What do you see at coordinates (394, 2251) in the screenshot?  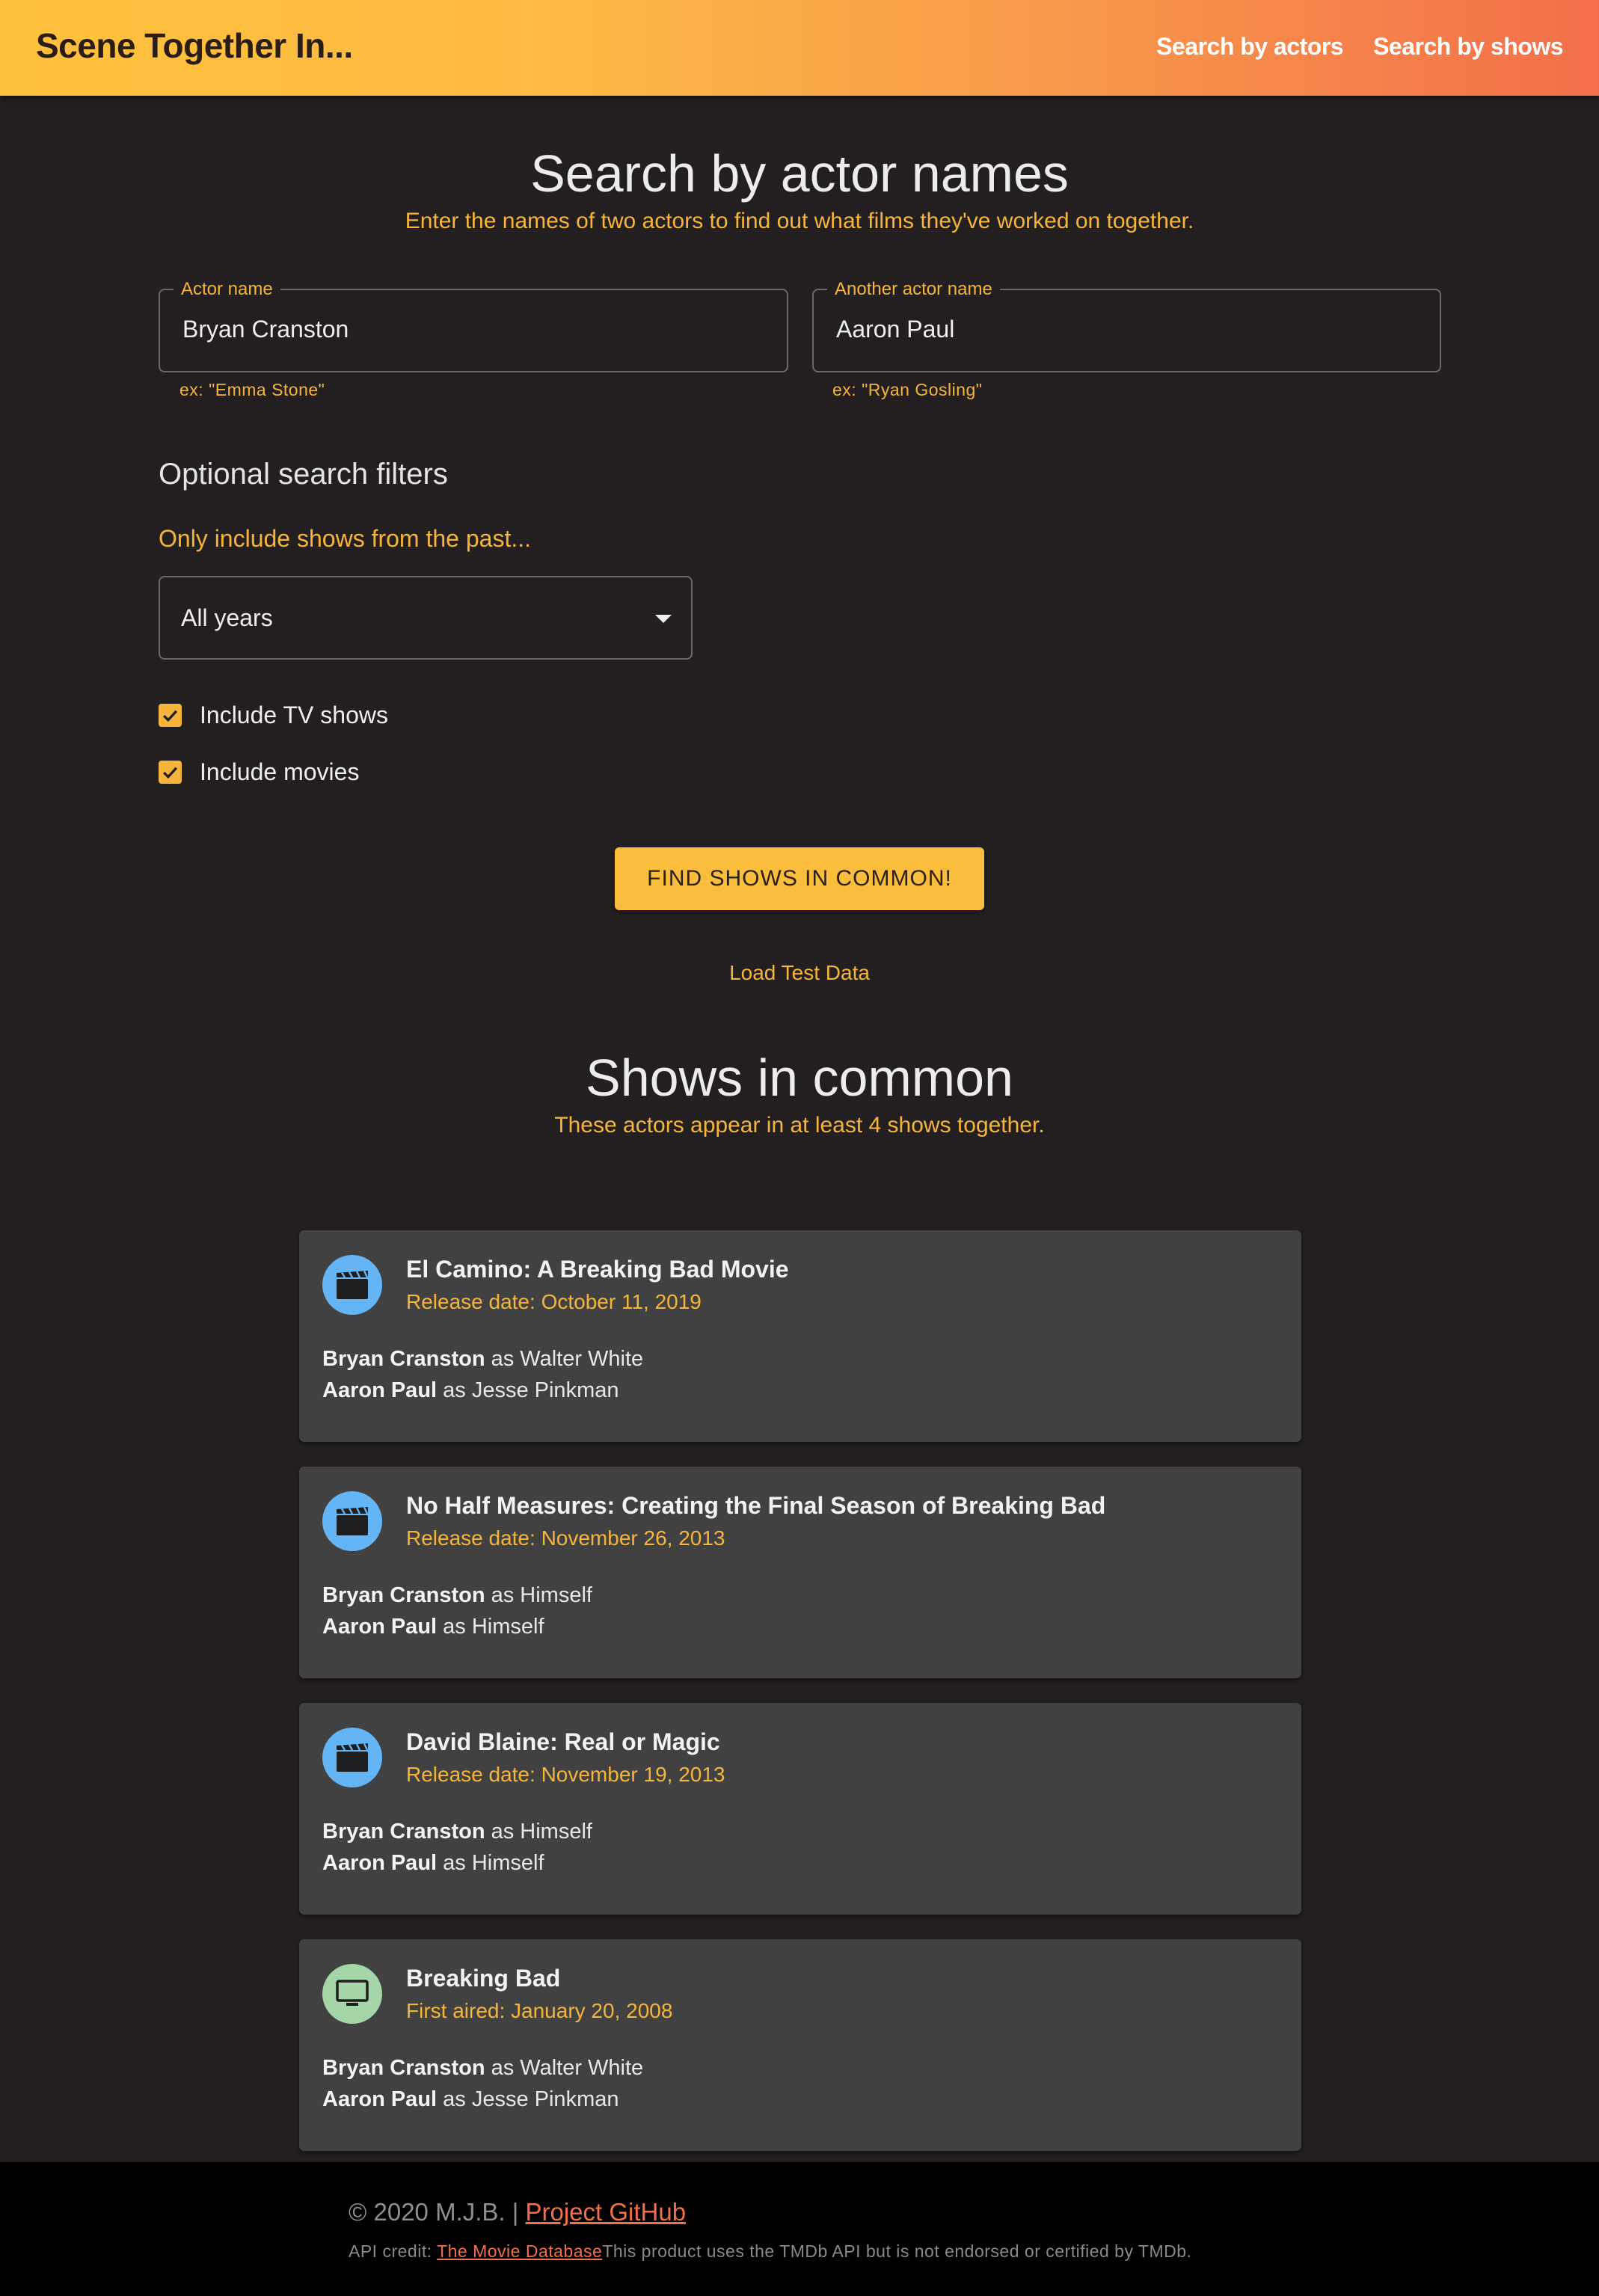 I see `api-credit-prefix: API credit:` at bounding box center [394, 2251].